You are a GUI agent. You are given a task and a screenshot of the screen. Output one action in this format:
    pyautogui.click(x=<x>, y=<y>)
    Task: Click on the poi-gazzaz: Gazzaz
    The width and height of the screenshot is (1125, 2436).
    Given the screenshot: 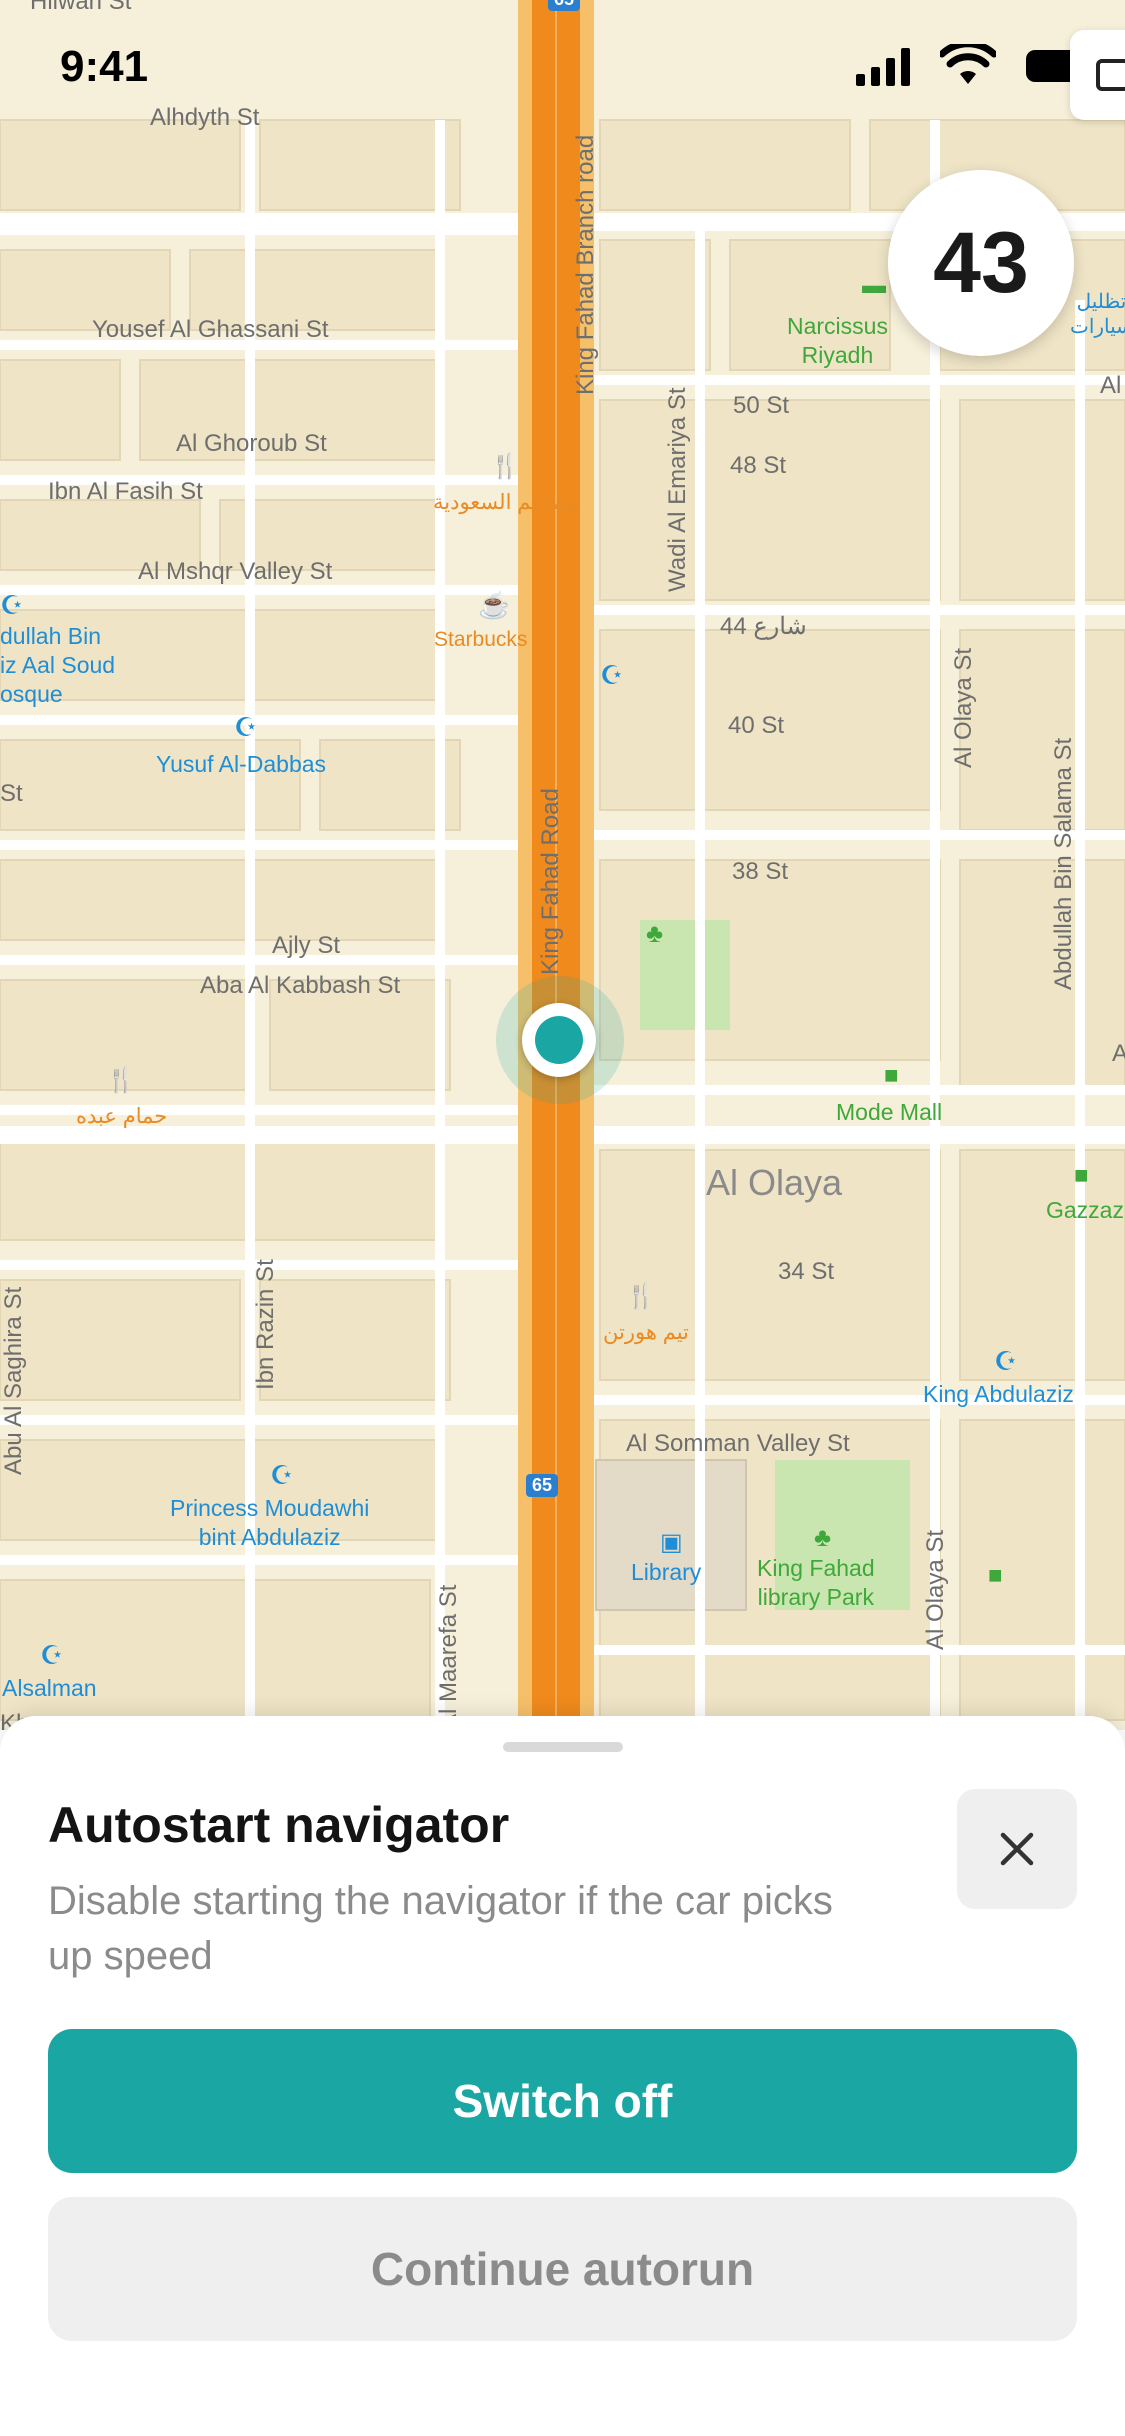 What is the action you would take?
    pyautogui.click(x=1085, y=1210)
    